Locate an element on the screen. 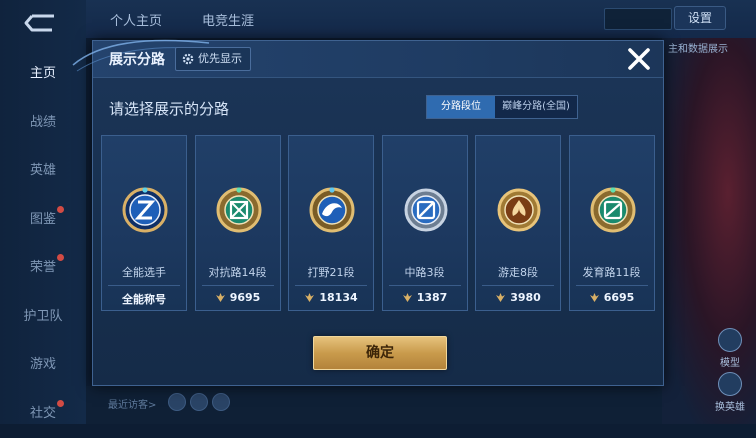  lane-score: 3980 is located at coordinates (518, 297).